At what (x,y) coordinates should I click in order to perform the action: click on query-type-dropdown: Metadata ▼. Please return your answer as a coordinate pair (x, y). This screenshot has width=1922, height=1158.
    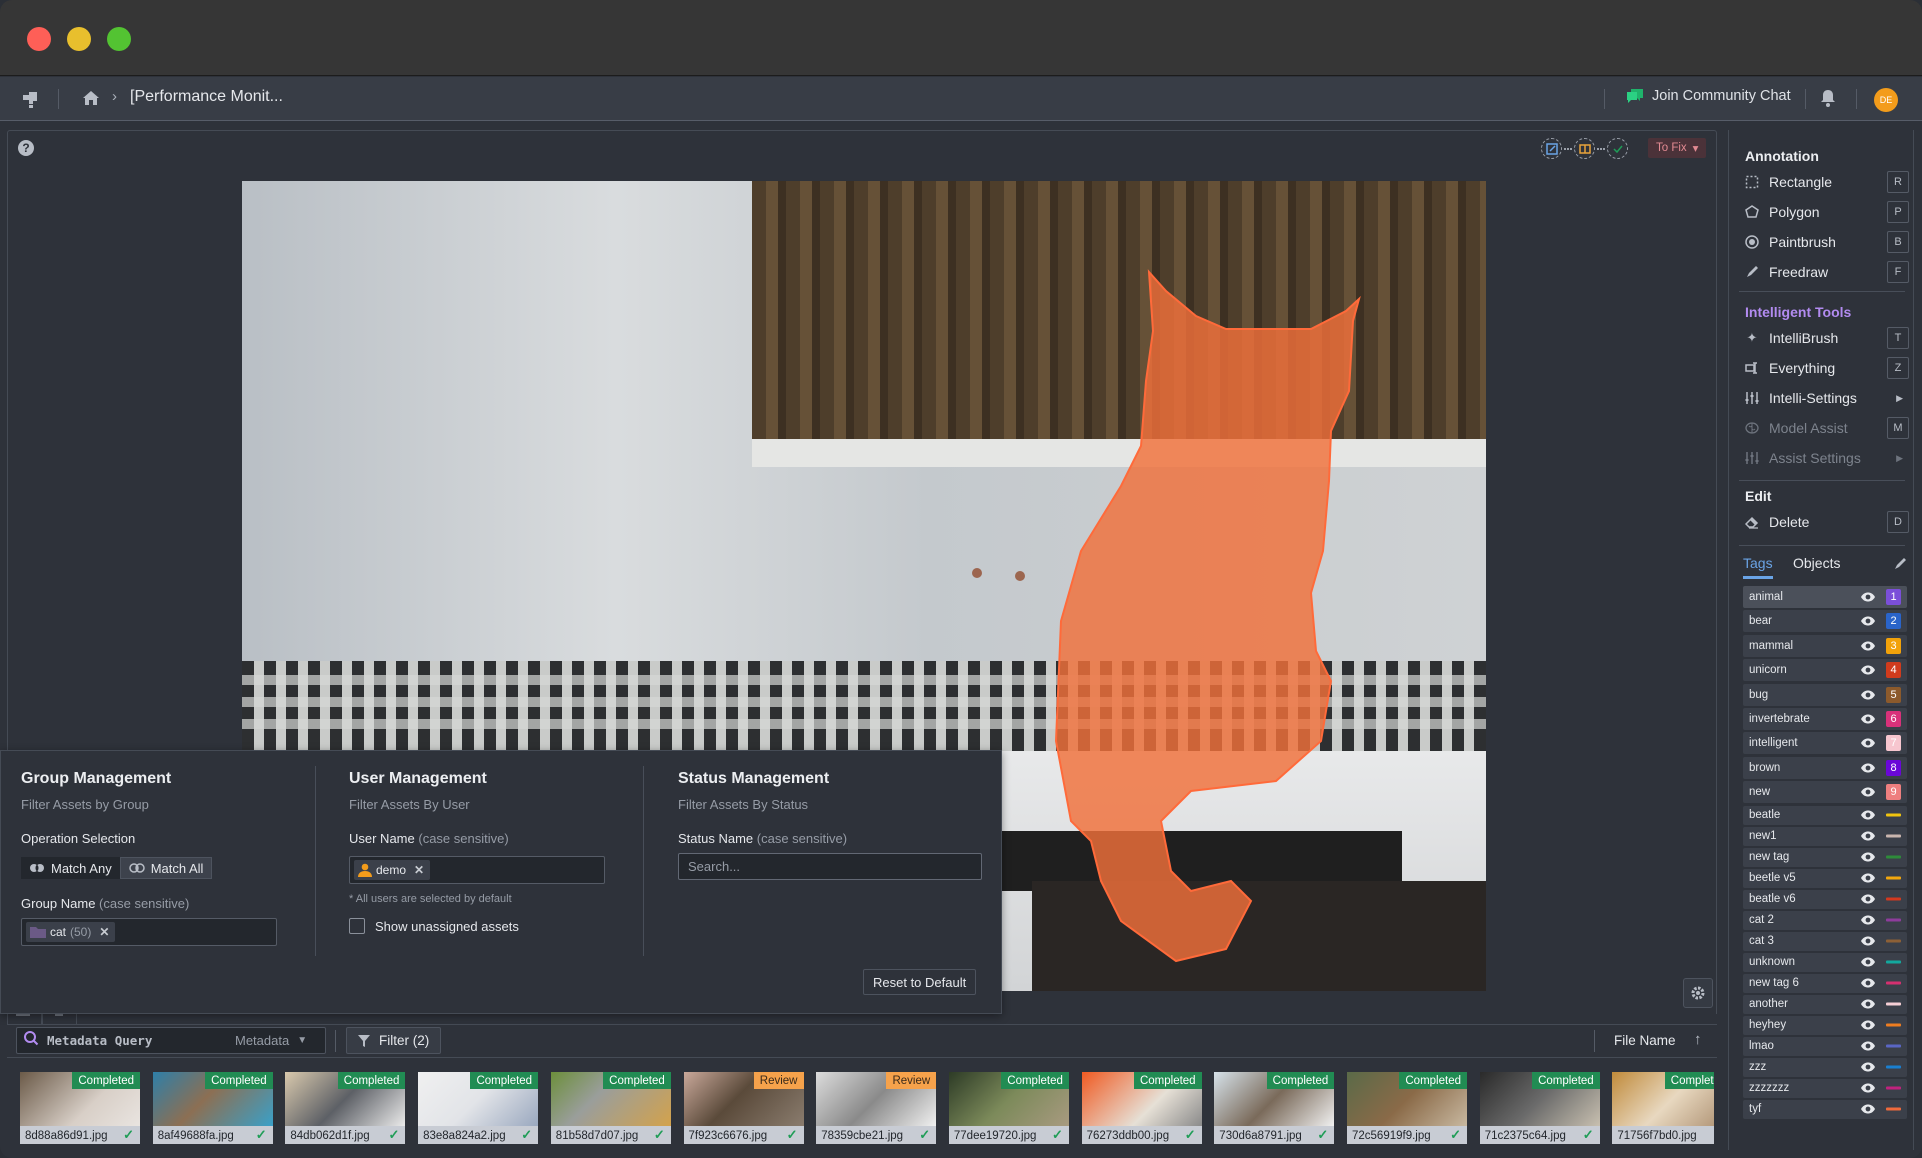
    Looking at the image, I should click on (271, 1040).